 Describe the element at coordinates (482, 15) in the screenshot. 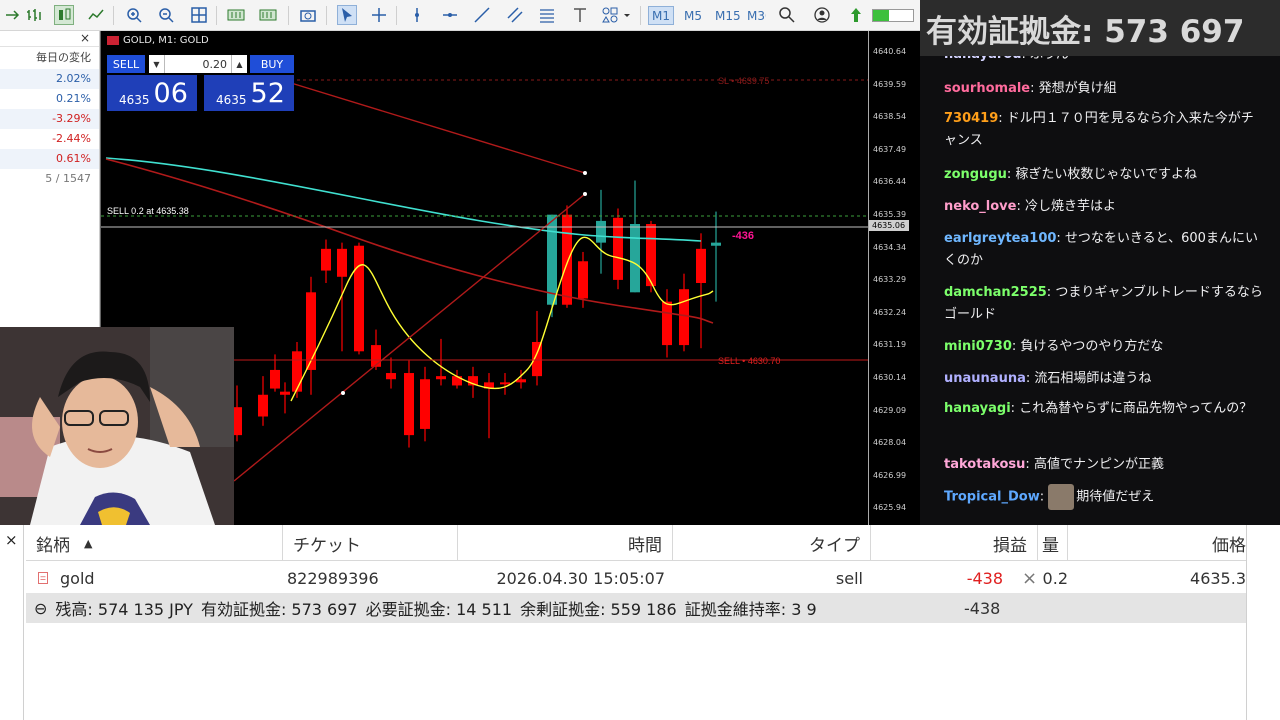

I see `trendline-icon` at that location.